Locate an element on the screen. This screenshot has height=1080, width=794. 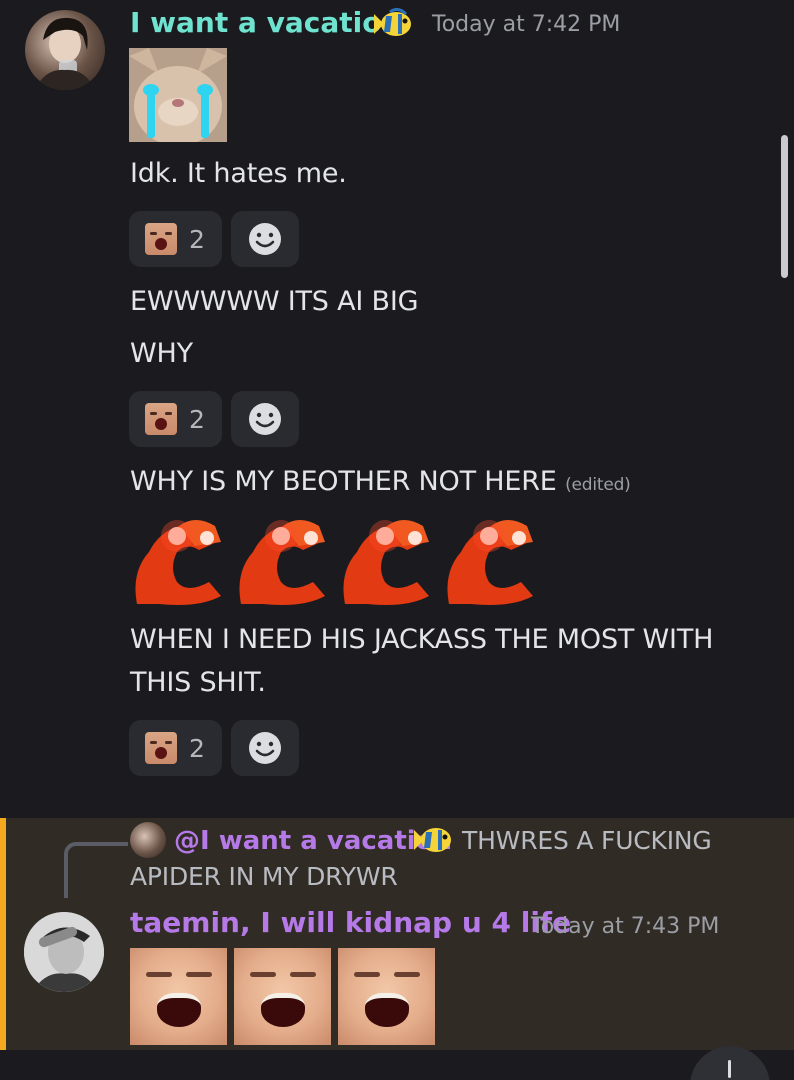
reply-quoted-text: THWRES A FUCKING is located at coordinates (587, 840).